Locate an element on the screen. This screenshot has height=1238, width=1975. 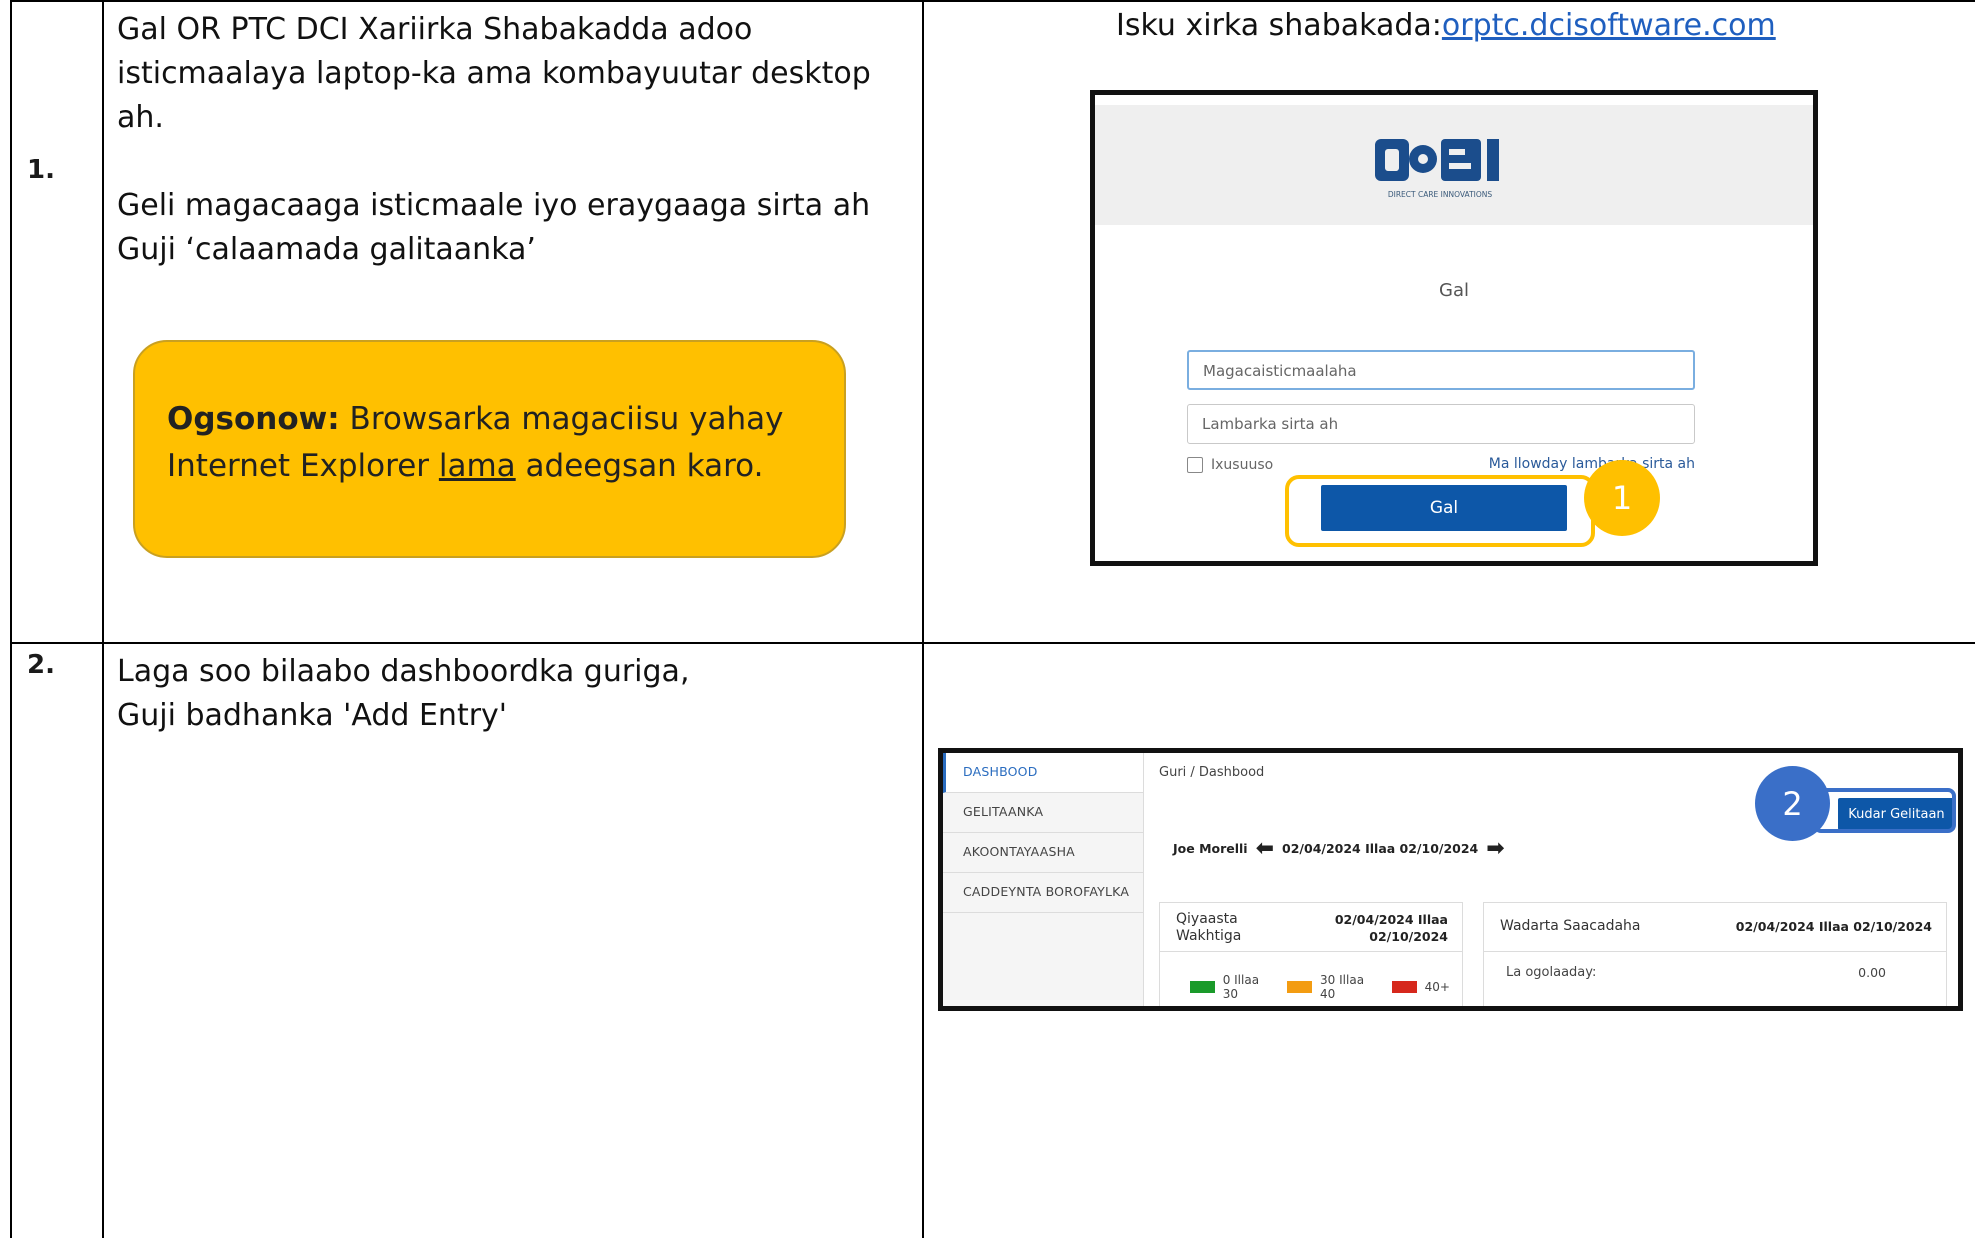
arrow-left-icon: ⬅ is located at coordinates (1265, 848).